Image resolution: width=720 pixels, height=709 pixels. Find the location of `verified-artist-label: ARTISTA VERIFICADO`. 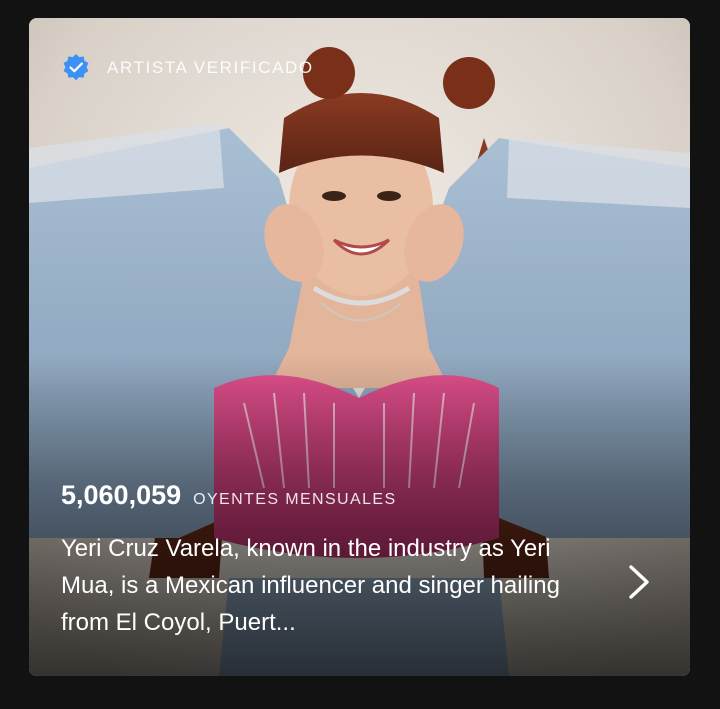

verified-artist-label: ARTISTA VERIFICADO is located at coordinates (210, 67).